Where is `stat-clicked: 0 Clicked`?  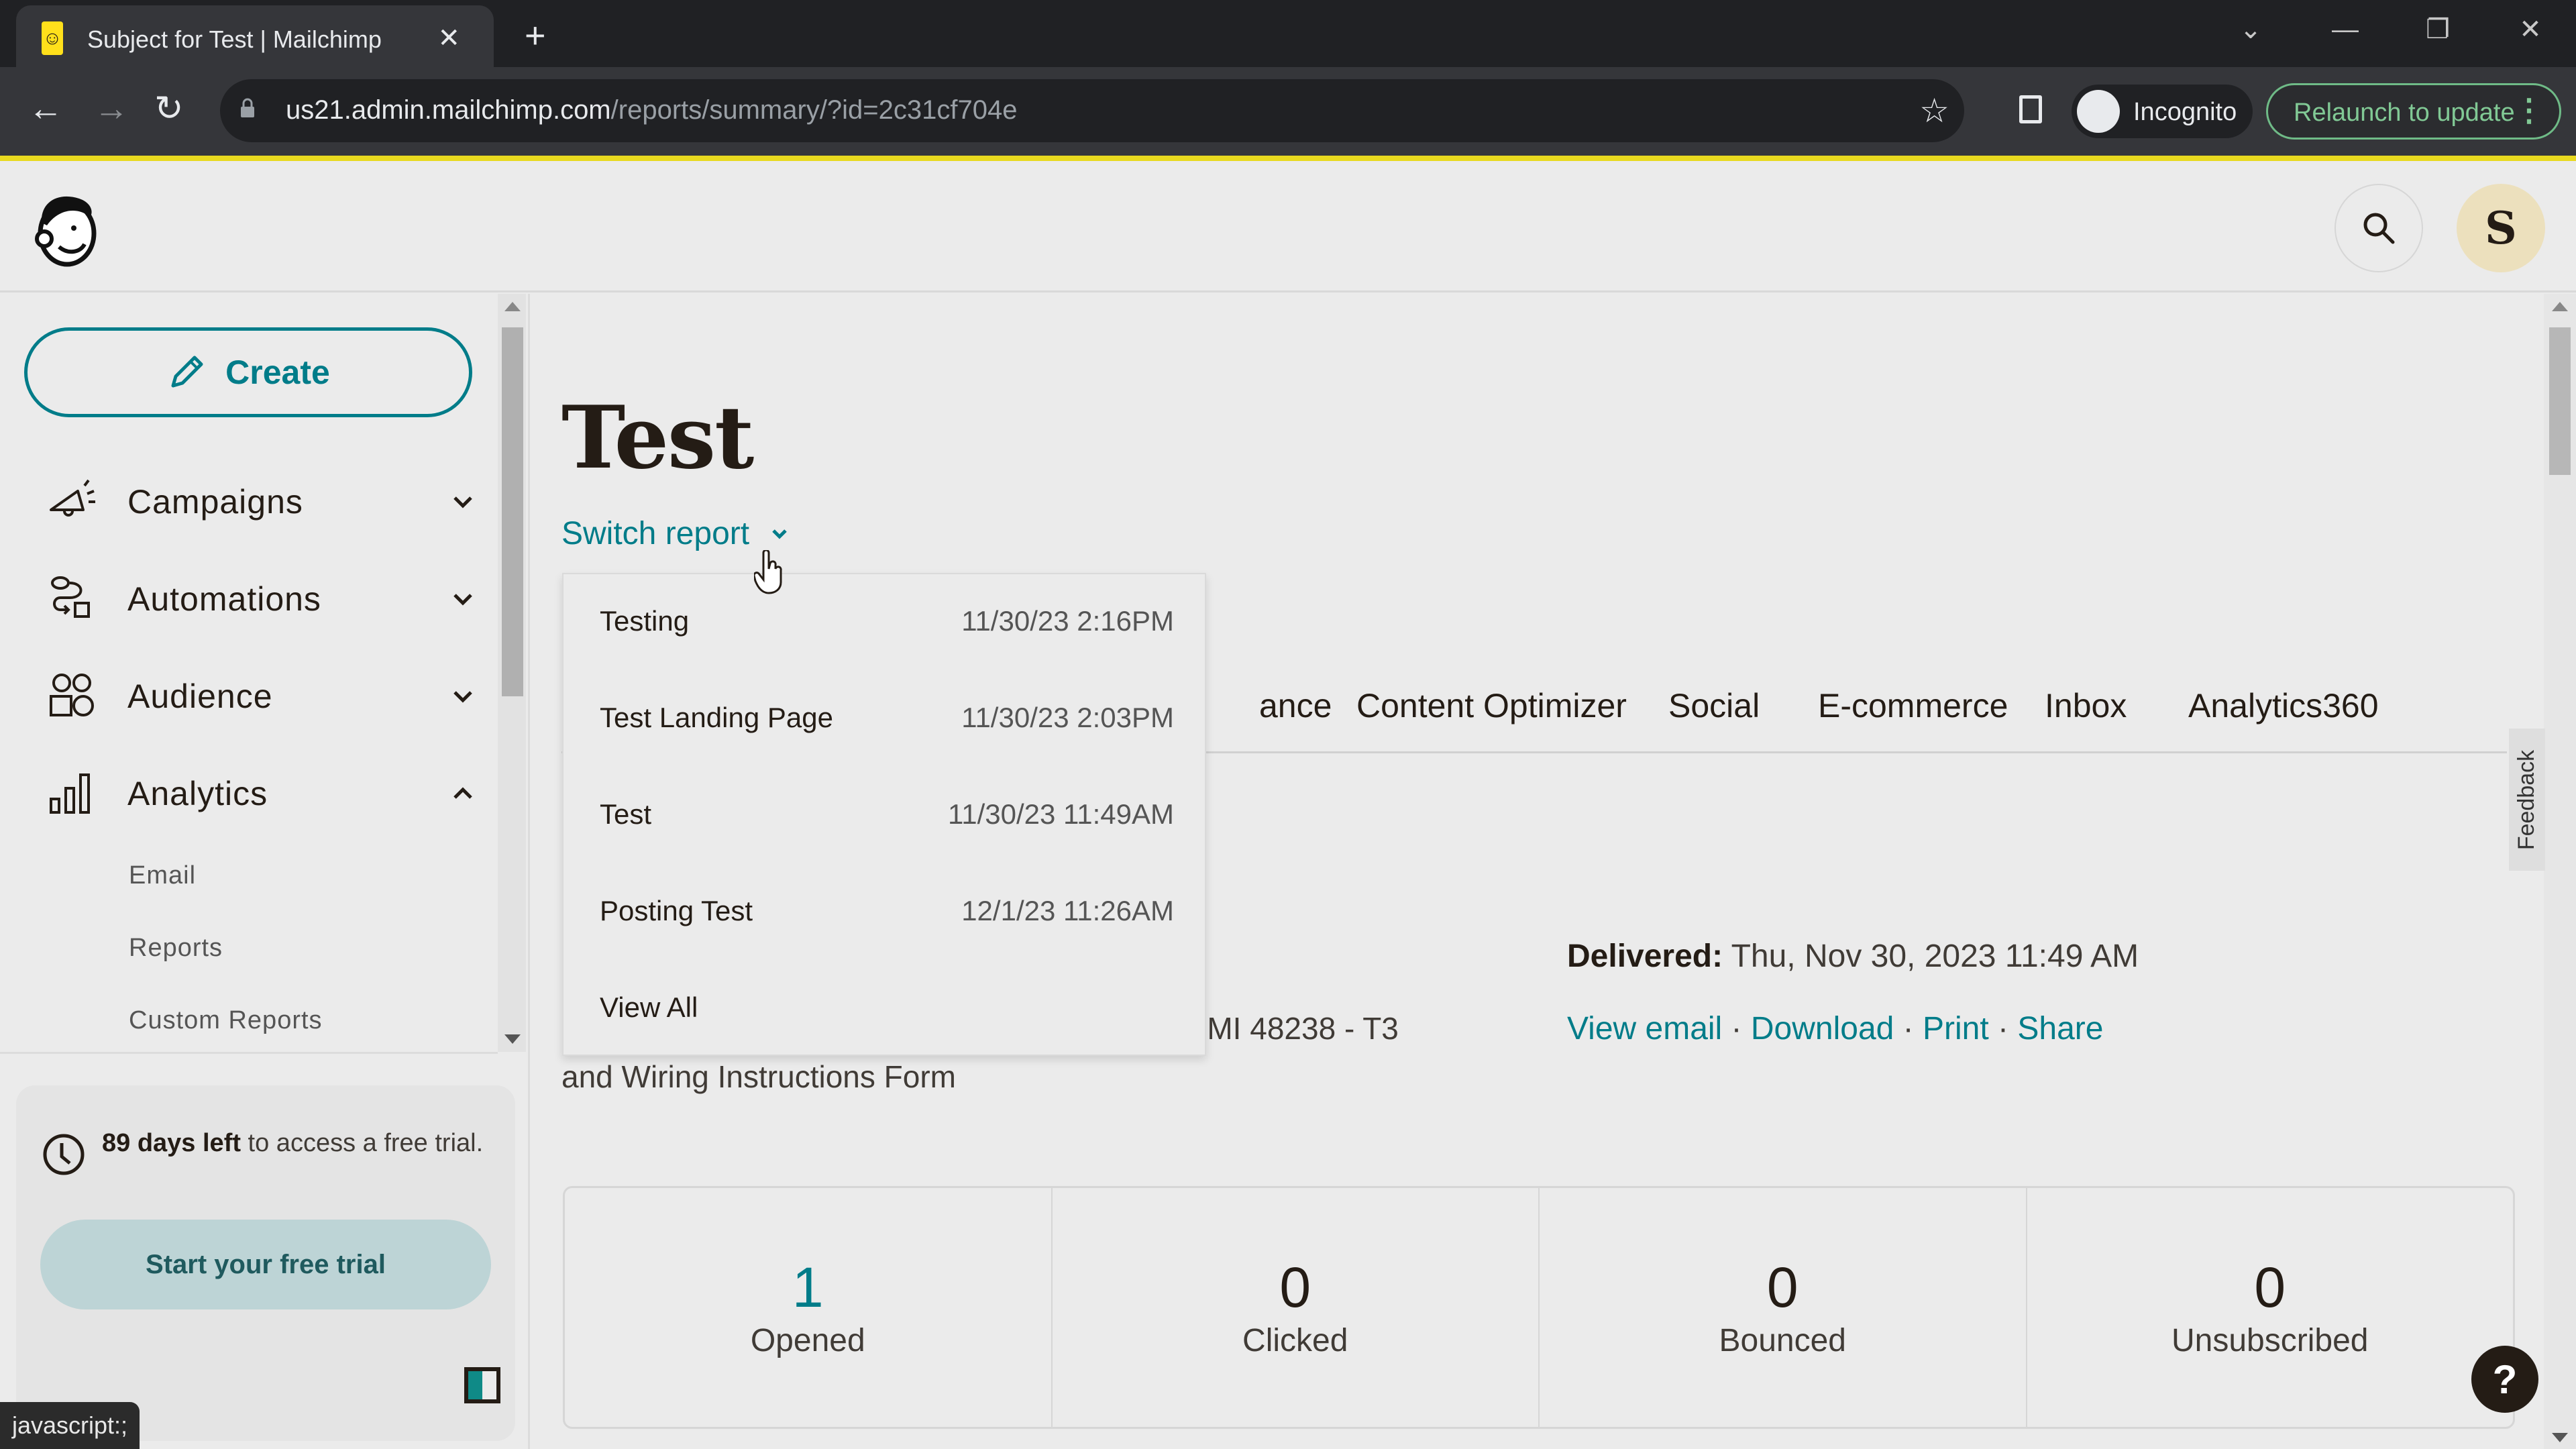
stat-clicked: 0 Clicked is located at coordinates (1296, 1307).